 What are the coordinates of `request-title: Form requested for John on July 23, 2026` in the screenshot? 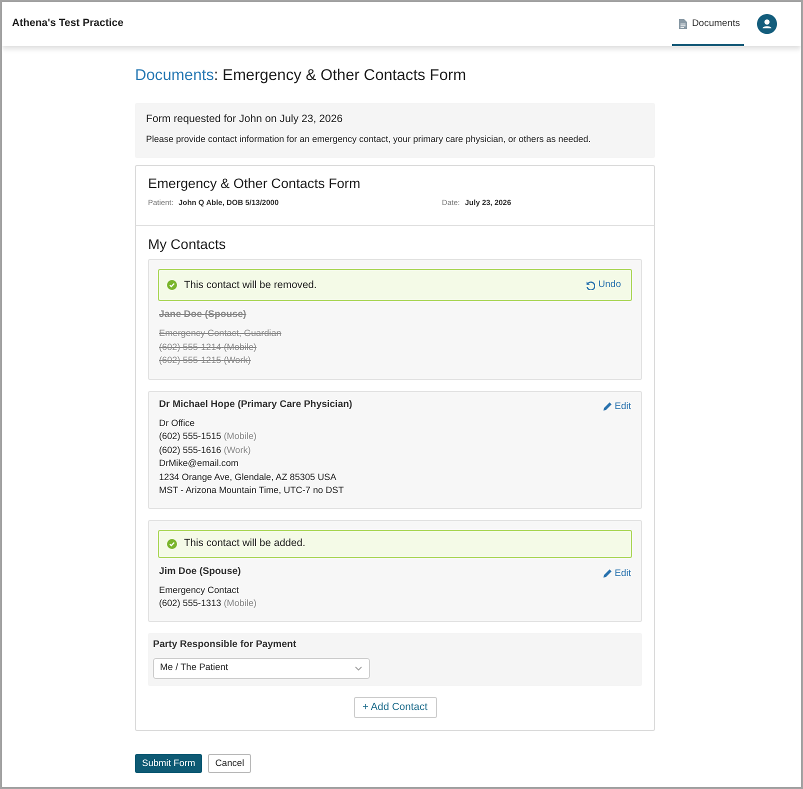 It's located at (245, 119).